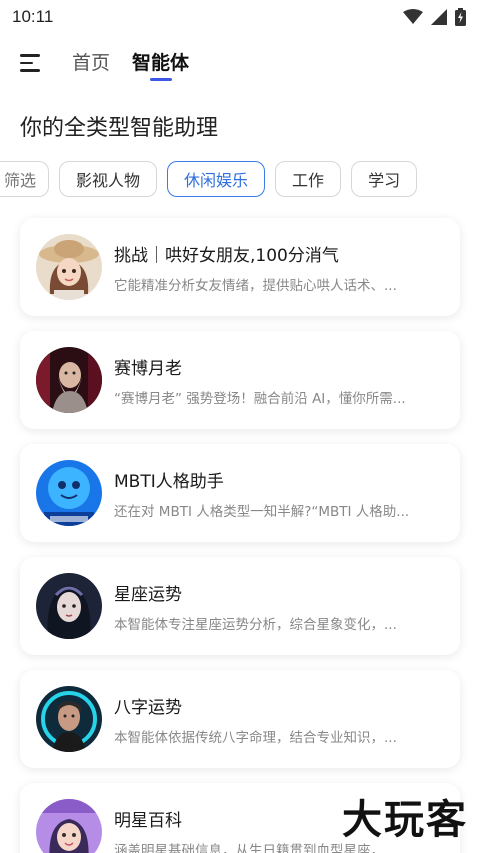 The width and height of the screenshot is (480, 853). What do you see at coordinates (32, 63) in the screenshot?
I see `menu-icon` at bounding box center [32, 63].